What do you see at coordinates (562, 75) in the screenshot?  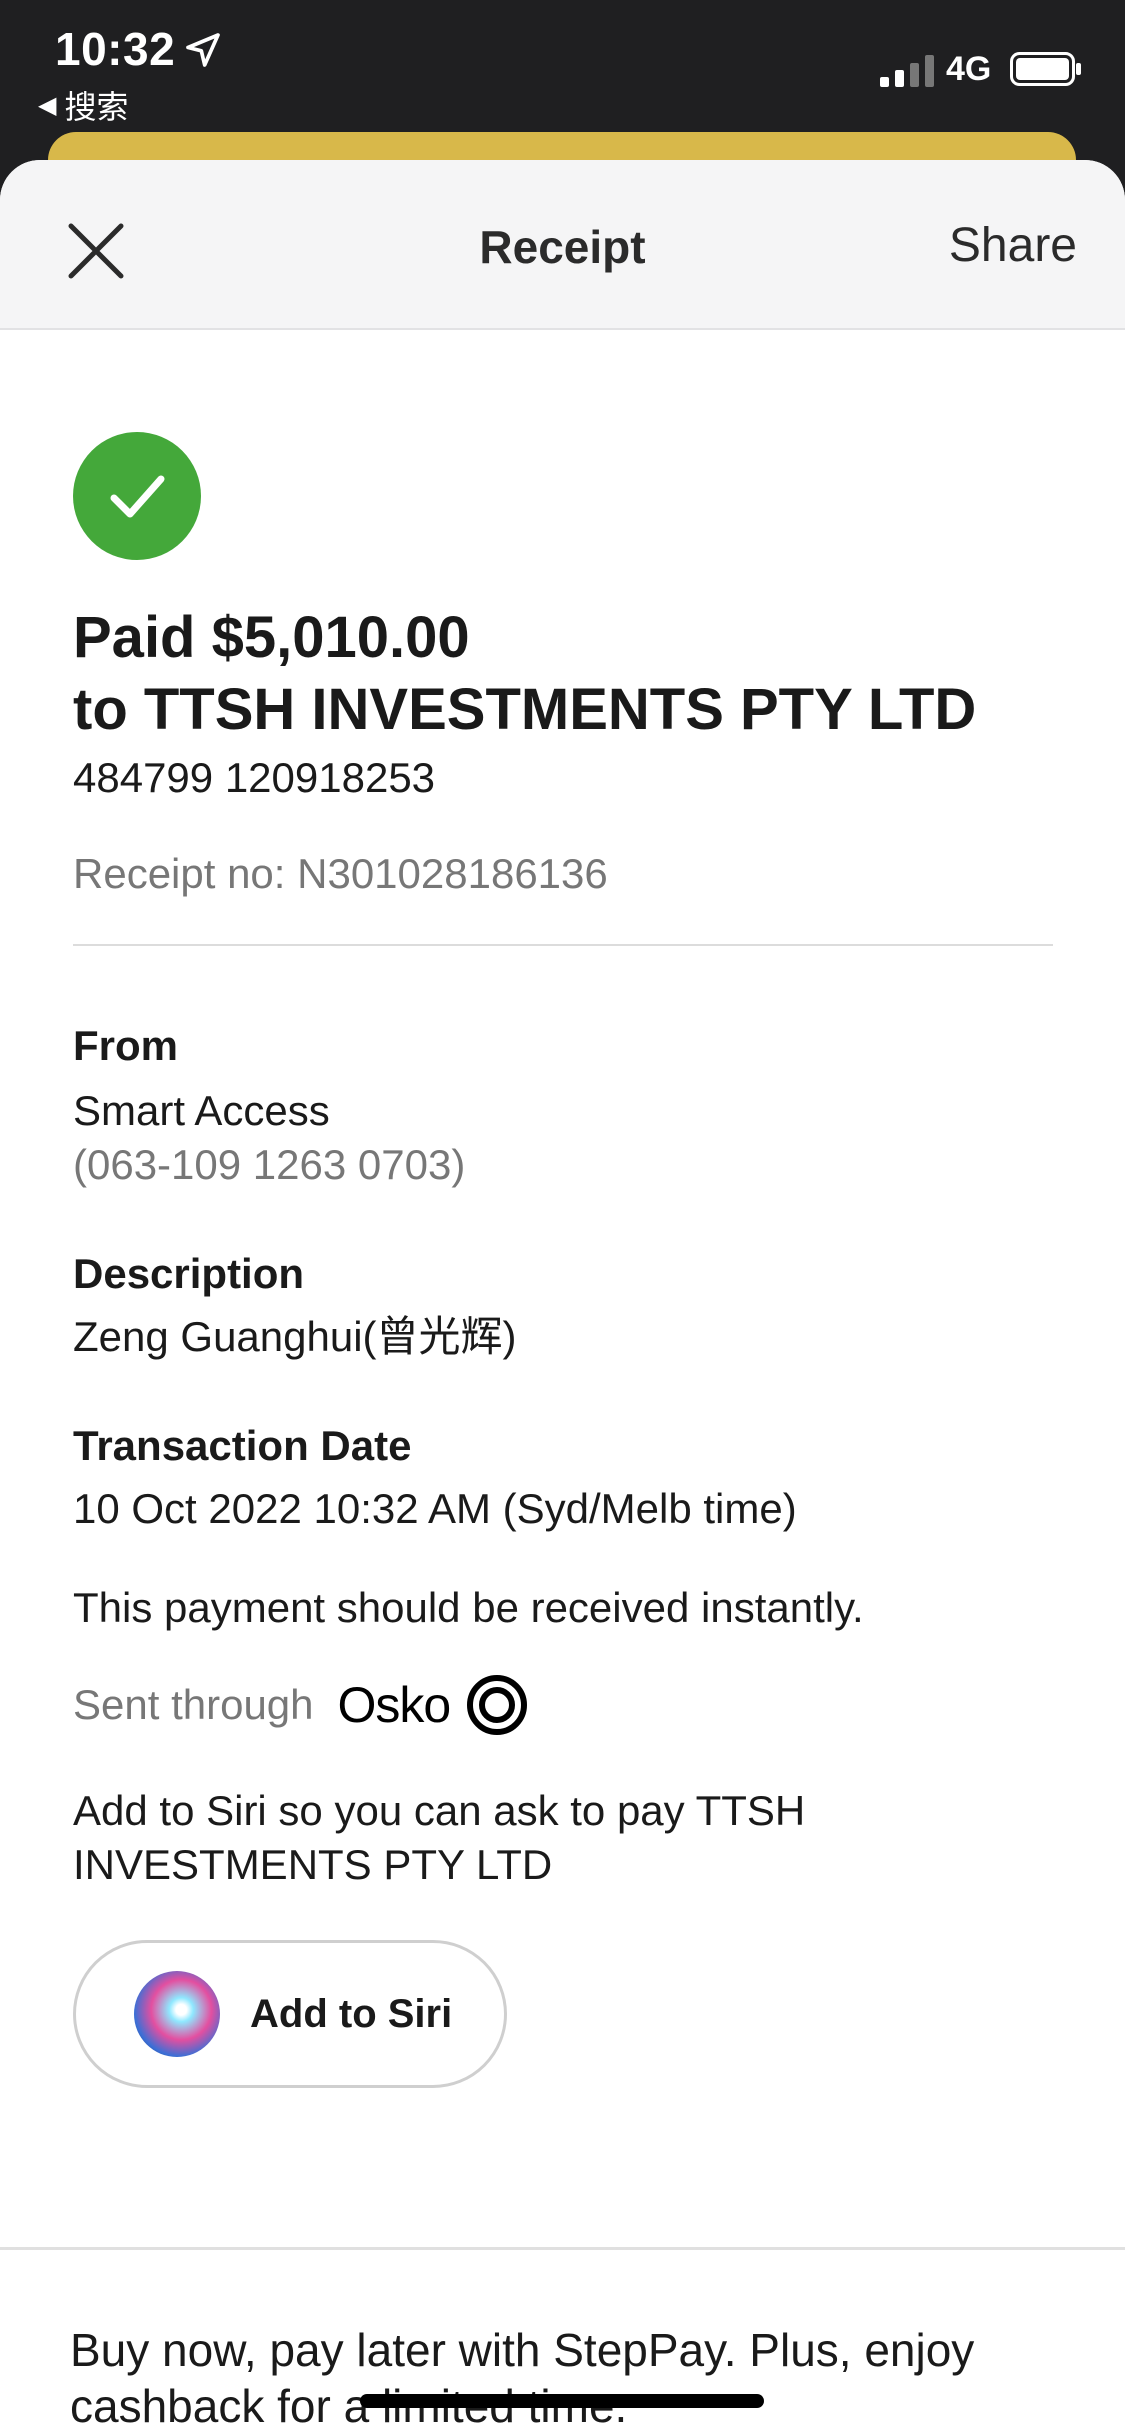 I see `status-bar: 10:32 ◀ 搜索 4G` at bounding box center [562, 75].